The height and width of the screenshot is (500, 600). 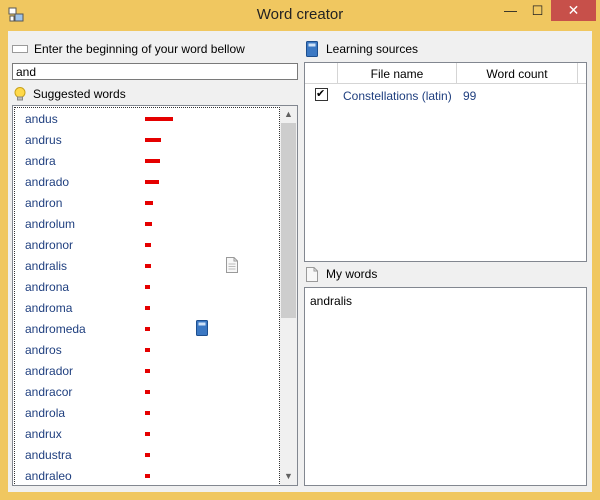 I want to click on word-label: andra, so click(x=40, y=161).